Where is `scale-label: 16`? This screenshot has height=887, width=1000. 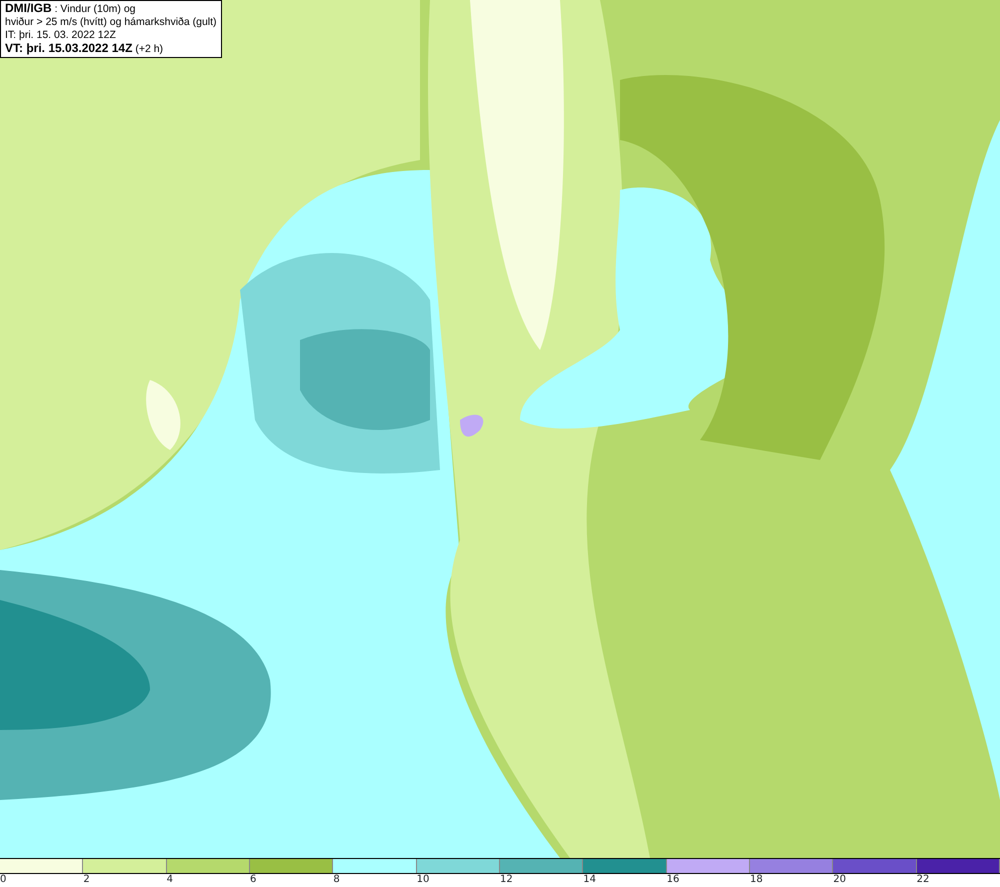 scale-label: 16 is located at coordinates (673, 880).